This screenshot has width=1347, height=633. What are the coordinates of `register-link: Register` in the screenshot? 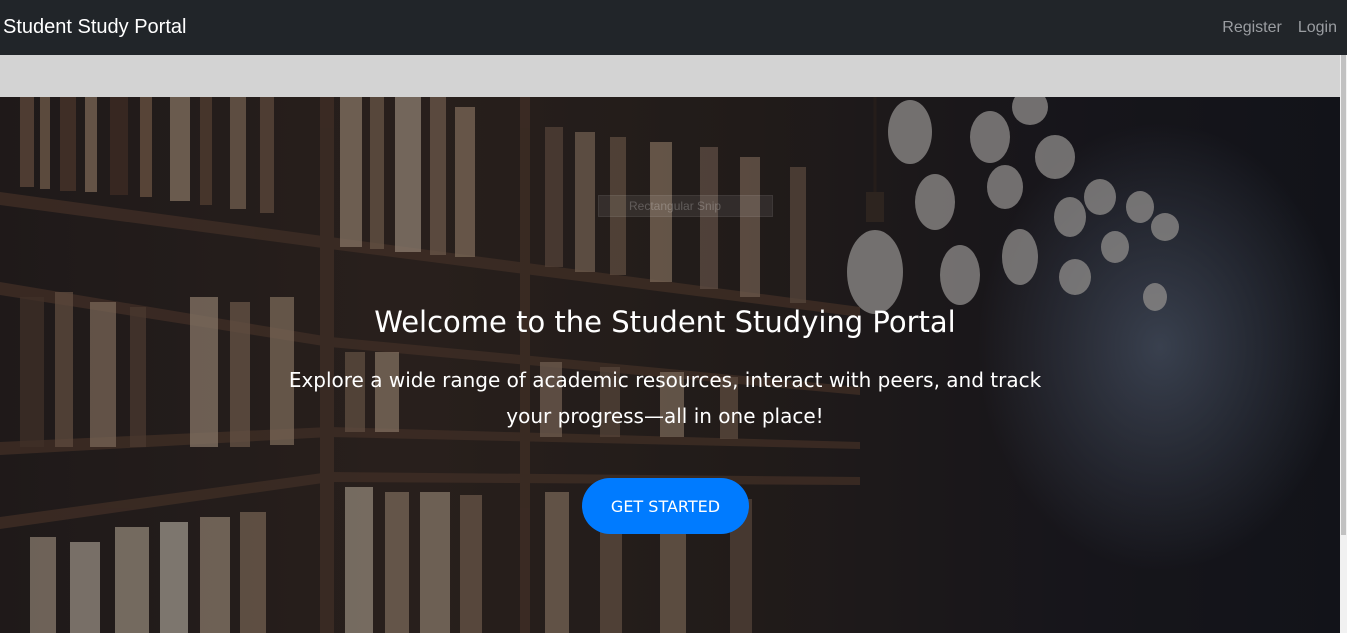 It's located at (1252, 28).